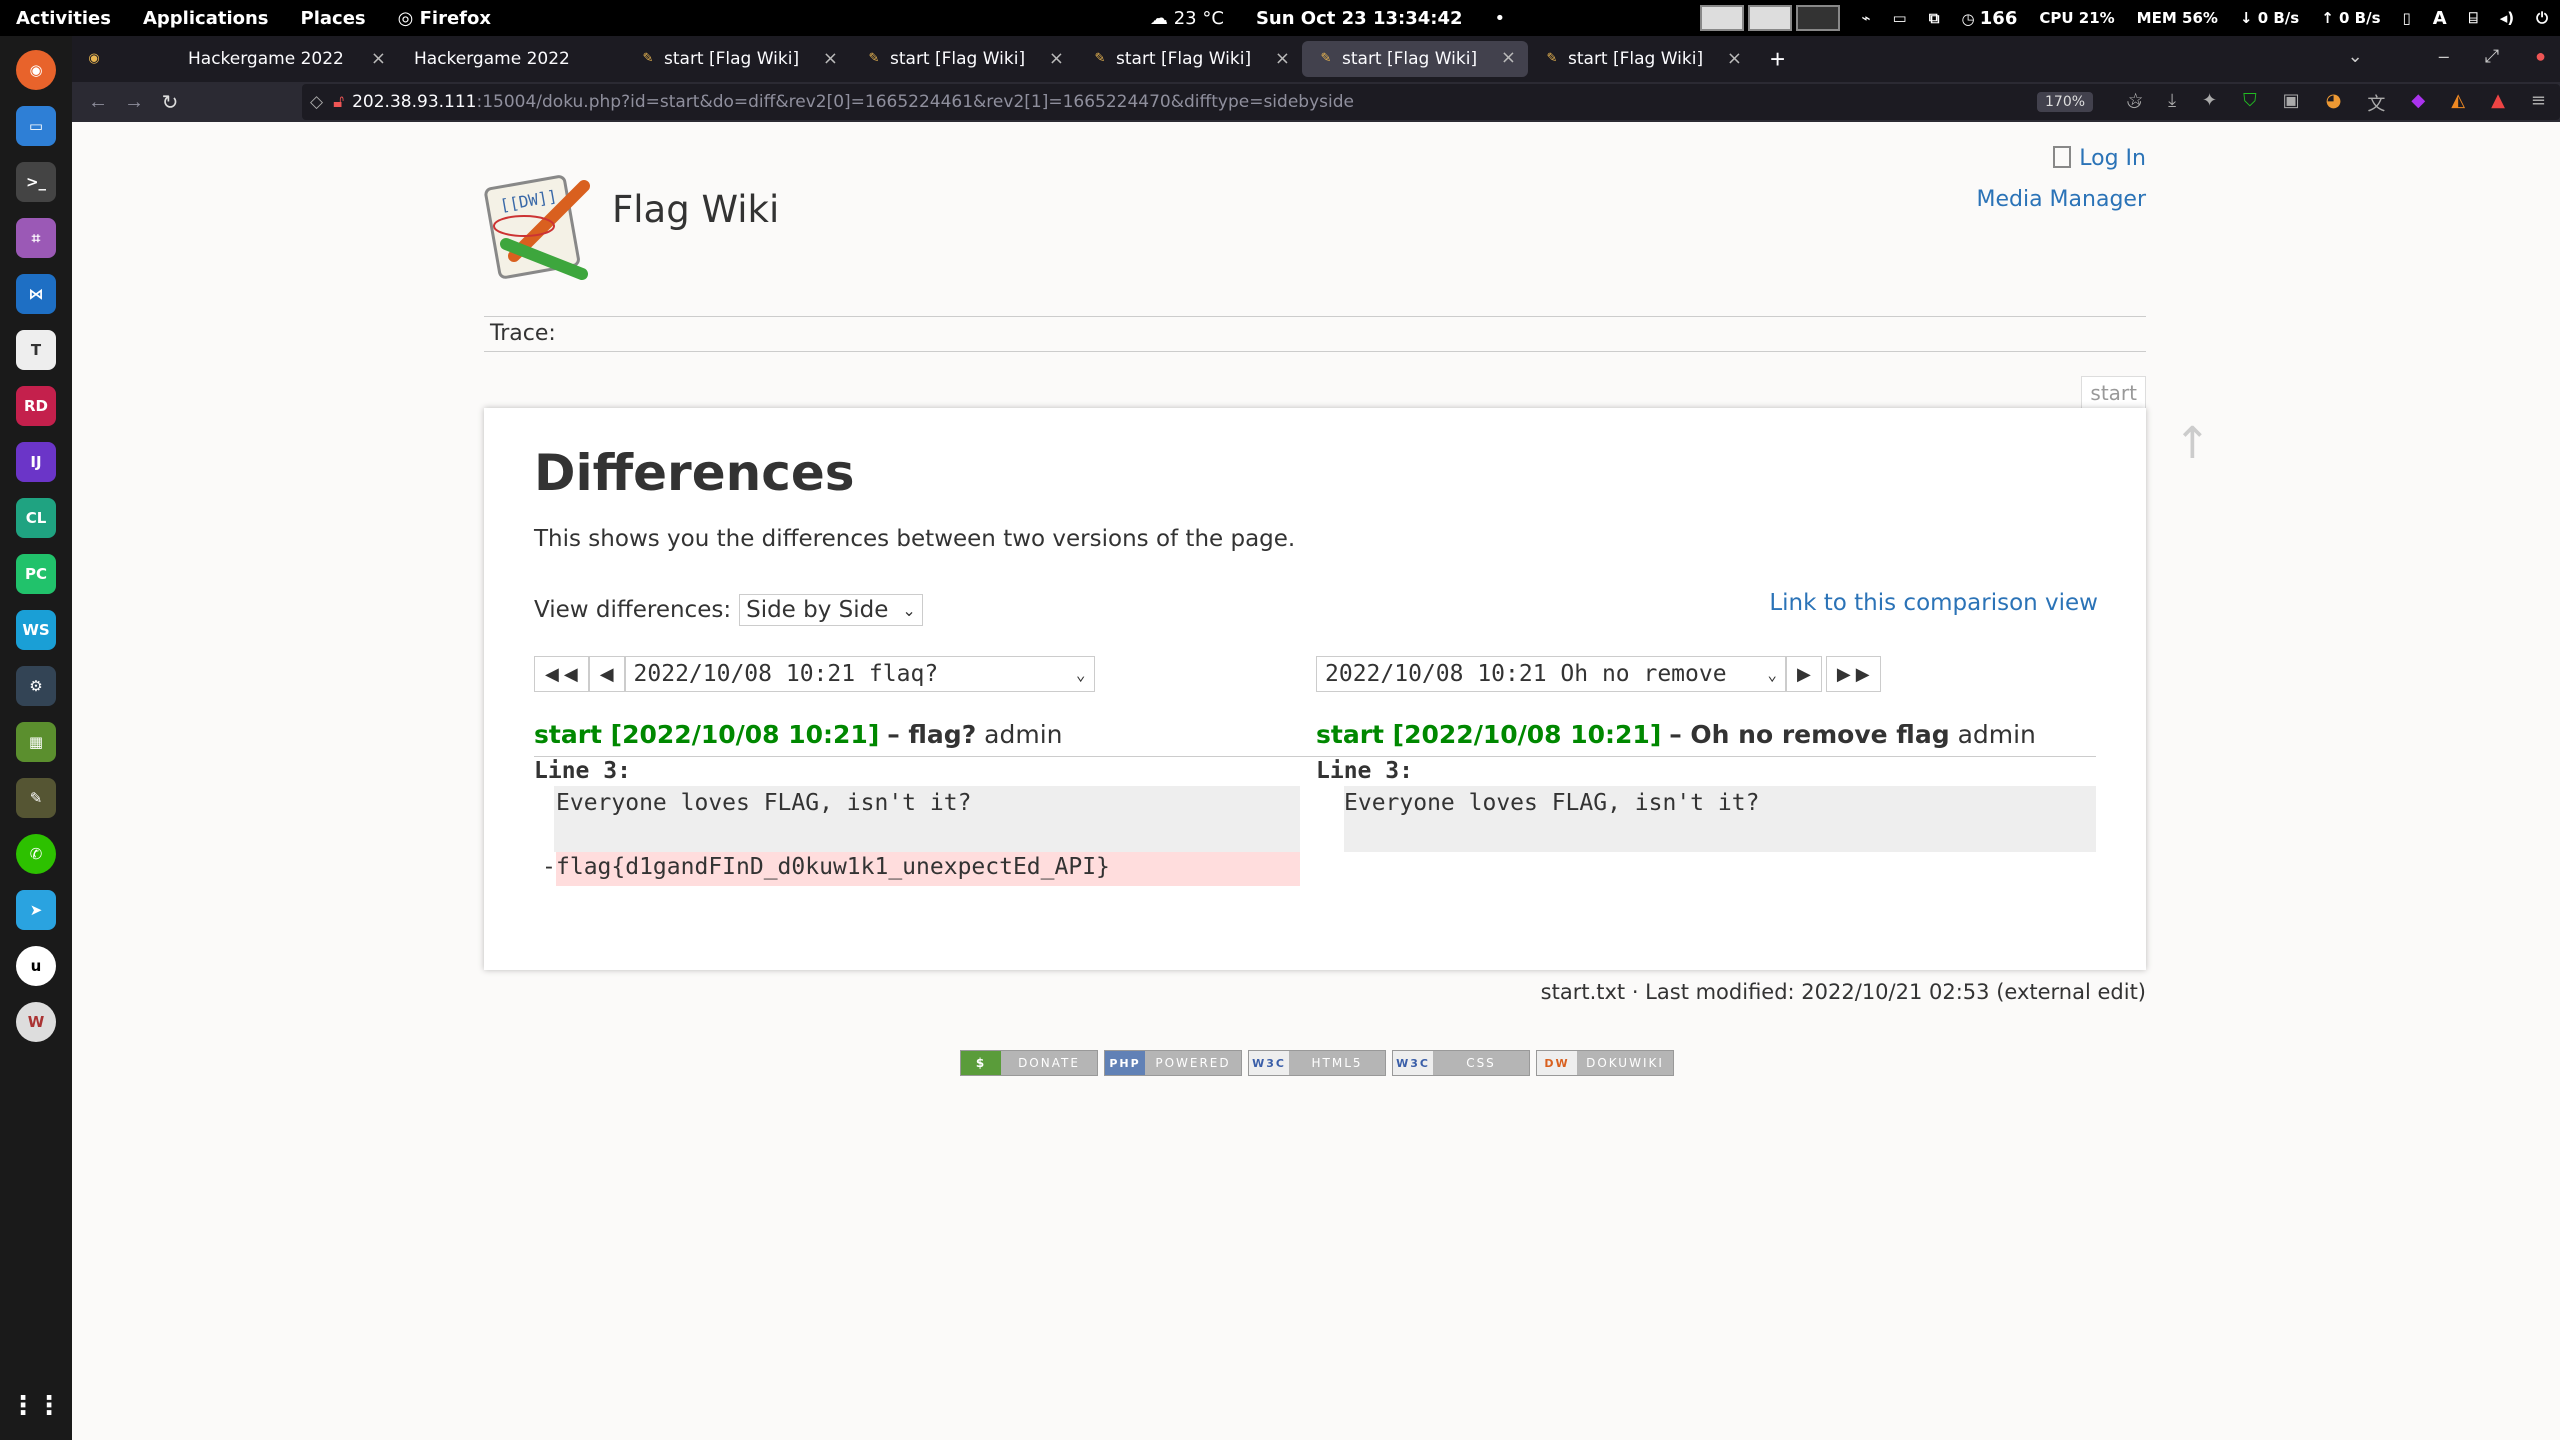  Describe the element at coordinates (1853, 674) in the screenshot. I see `last-revision-button: ▶ ▶` at that location.